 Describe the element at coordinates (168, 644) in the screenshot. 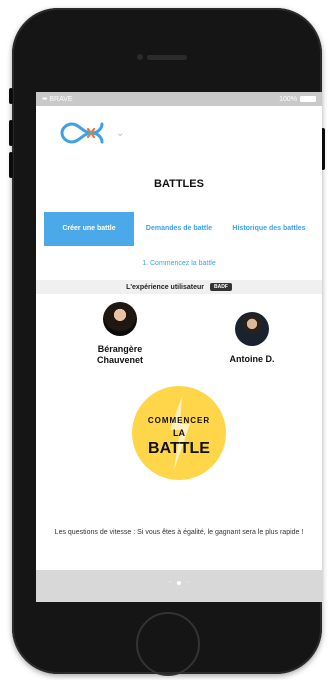

I see `home-button` at that location.